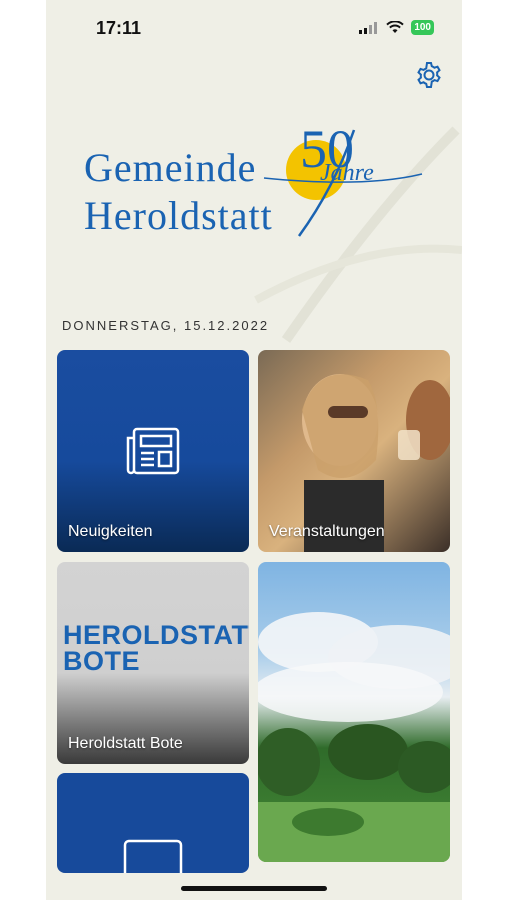  I want to click on municipality-logo: Gemeinde Heroldstatt 50 Jahre, so click(254, 179).